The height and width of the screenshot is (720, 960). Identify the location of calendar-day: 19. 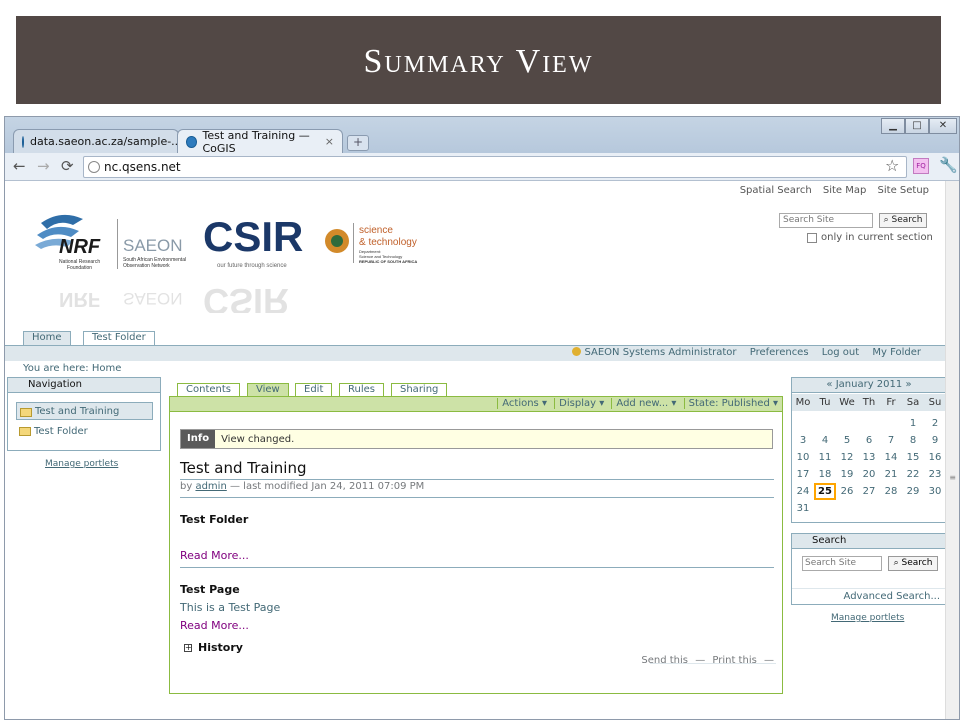
(847, 474).